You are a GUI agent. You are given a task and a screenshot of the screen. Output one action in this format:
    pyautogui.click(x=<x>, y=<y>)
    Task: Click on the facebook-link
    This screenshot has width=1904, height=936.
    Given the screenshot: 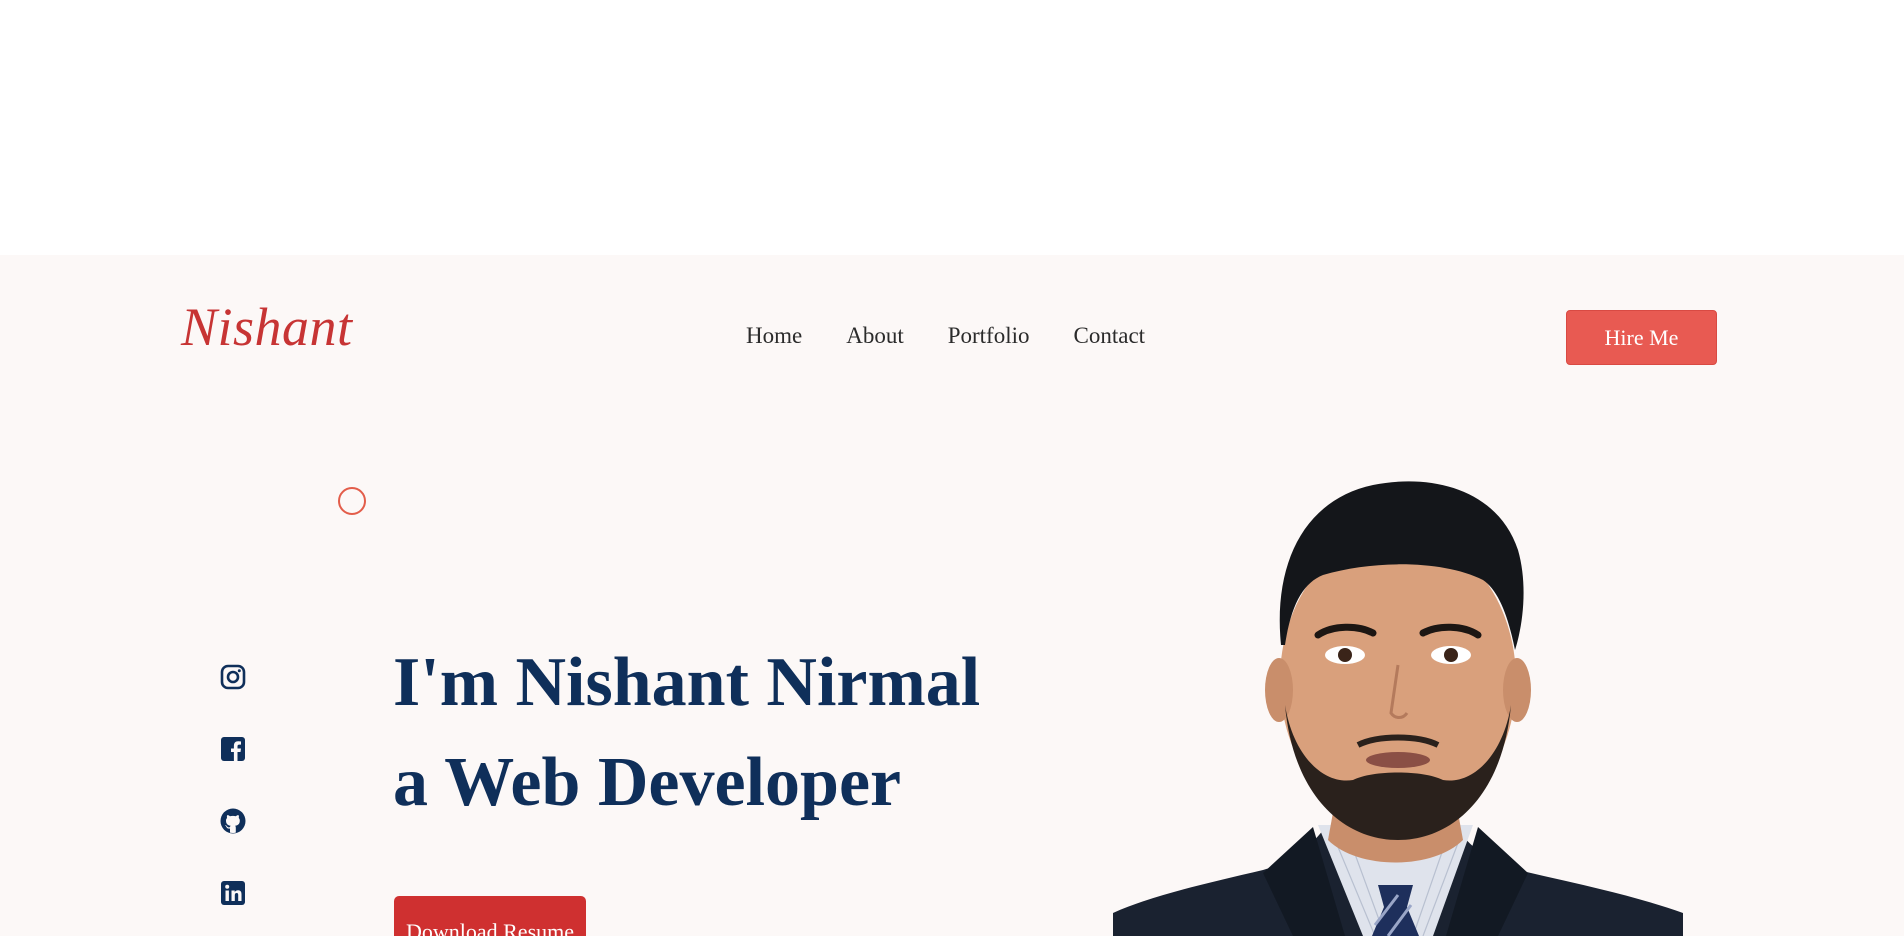 What is the action you would take?
    pyautogui.click(x=233, y=749)
    